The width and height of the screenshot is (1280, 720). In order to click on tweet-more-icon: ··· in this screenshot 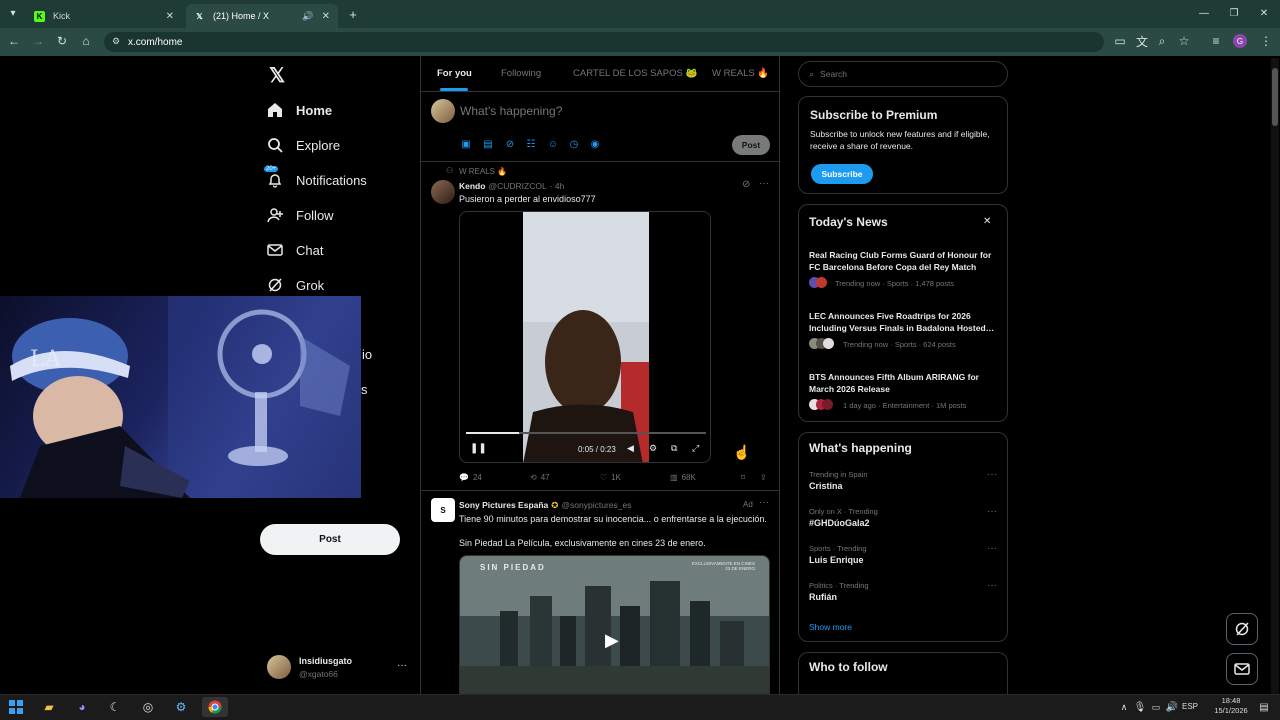, I will do `click(764, 183)`.